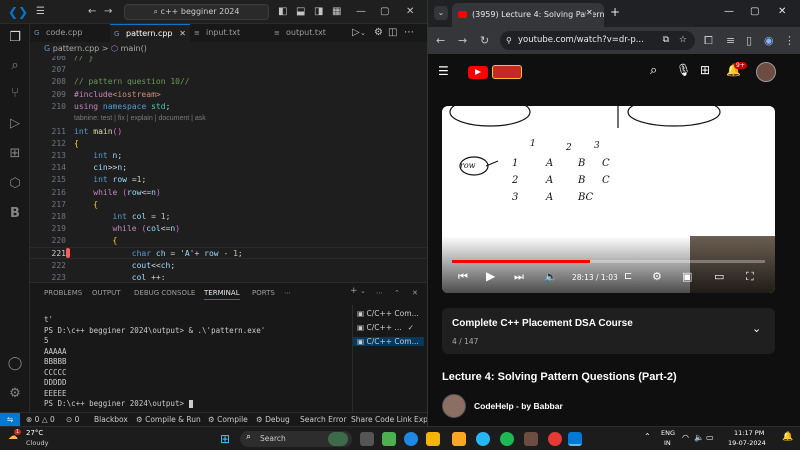 This screenshot has height=450, width=800. I want to click on terminal-item: ▣ C/C++ ... ✓, so click(385, 327).